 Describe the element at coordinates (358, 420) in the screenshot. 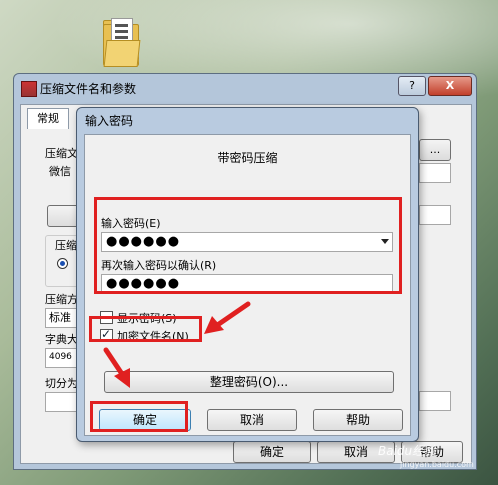

I see `help-button: 帮助` at that location.